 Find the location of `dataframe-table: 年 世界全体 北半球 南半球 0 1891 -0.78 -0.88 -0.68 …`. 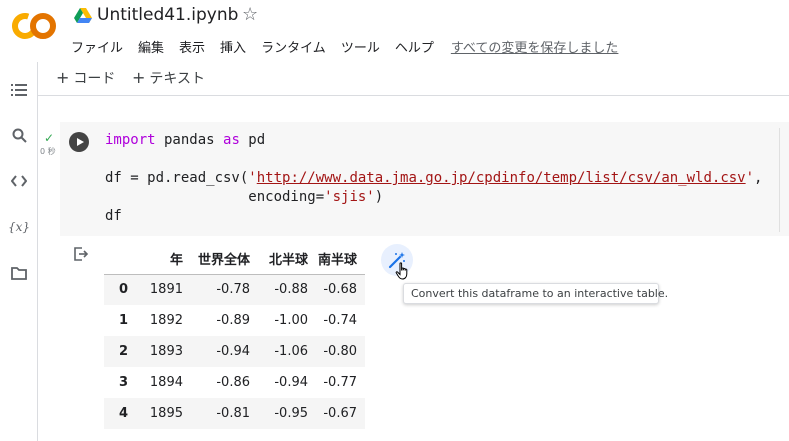

dataframe-table: 年 世界全体 北半球 南半球 0 1891 -0.78 -0.88 -0.68 … is located at coordinates (234, 336).